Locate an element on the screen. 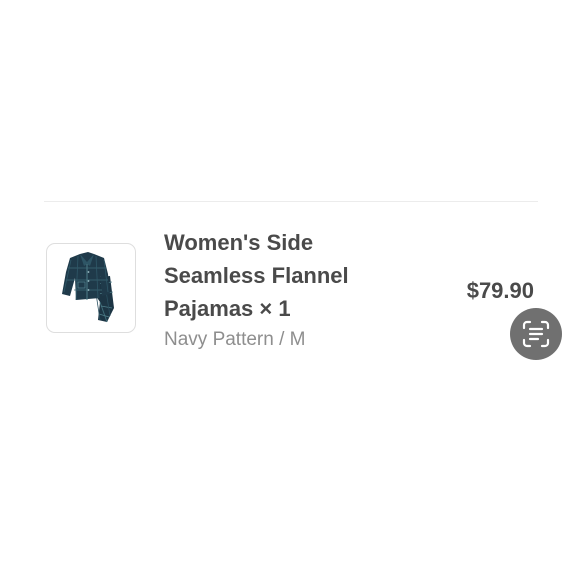 The image size is (580, 580). pajamas-icon is located at coordinates (88, 287).